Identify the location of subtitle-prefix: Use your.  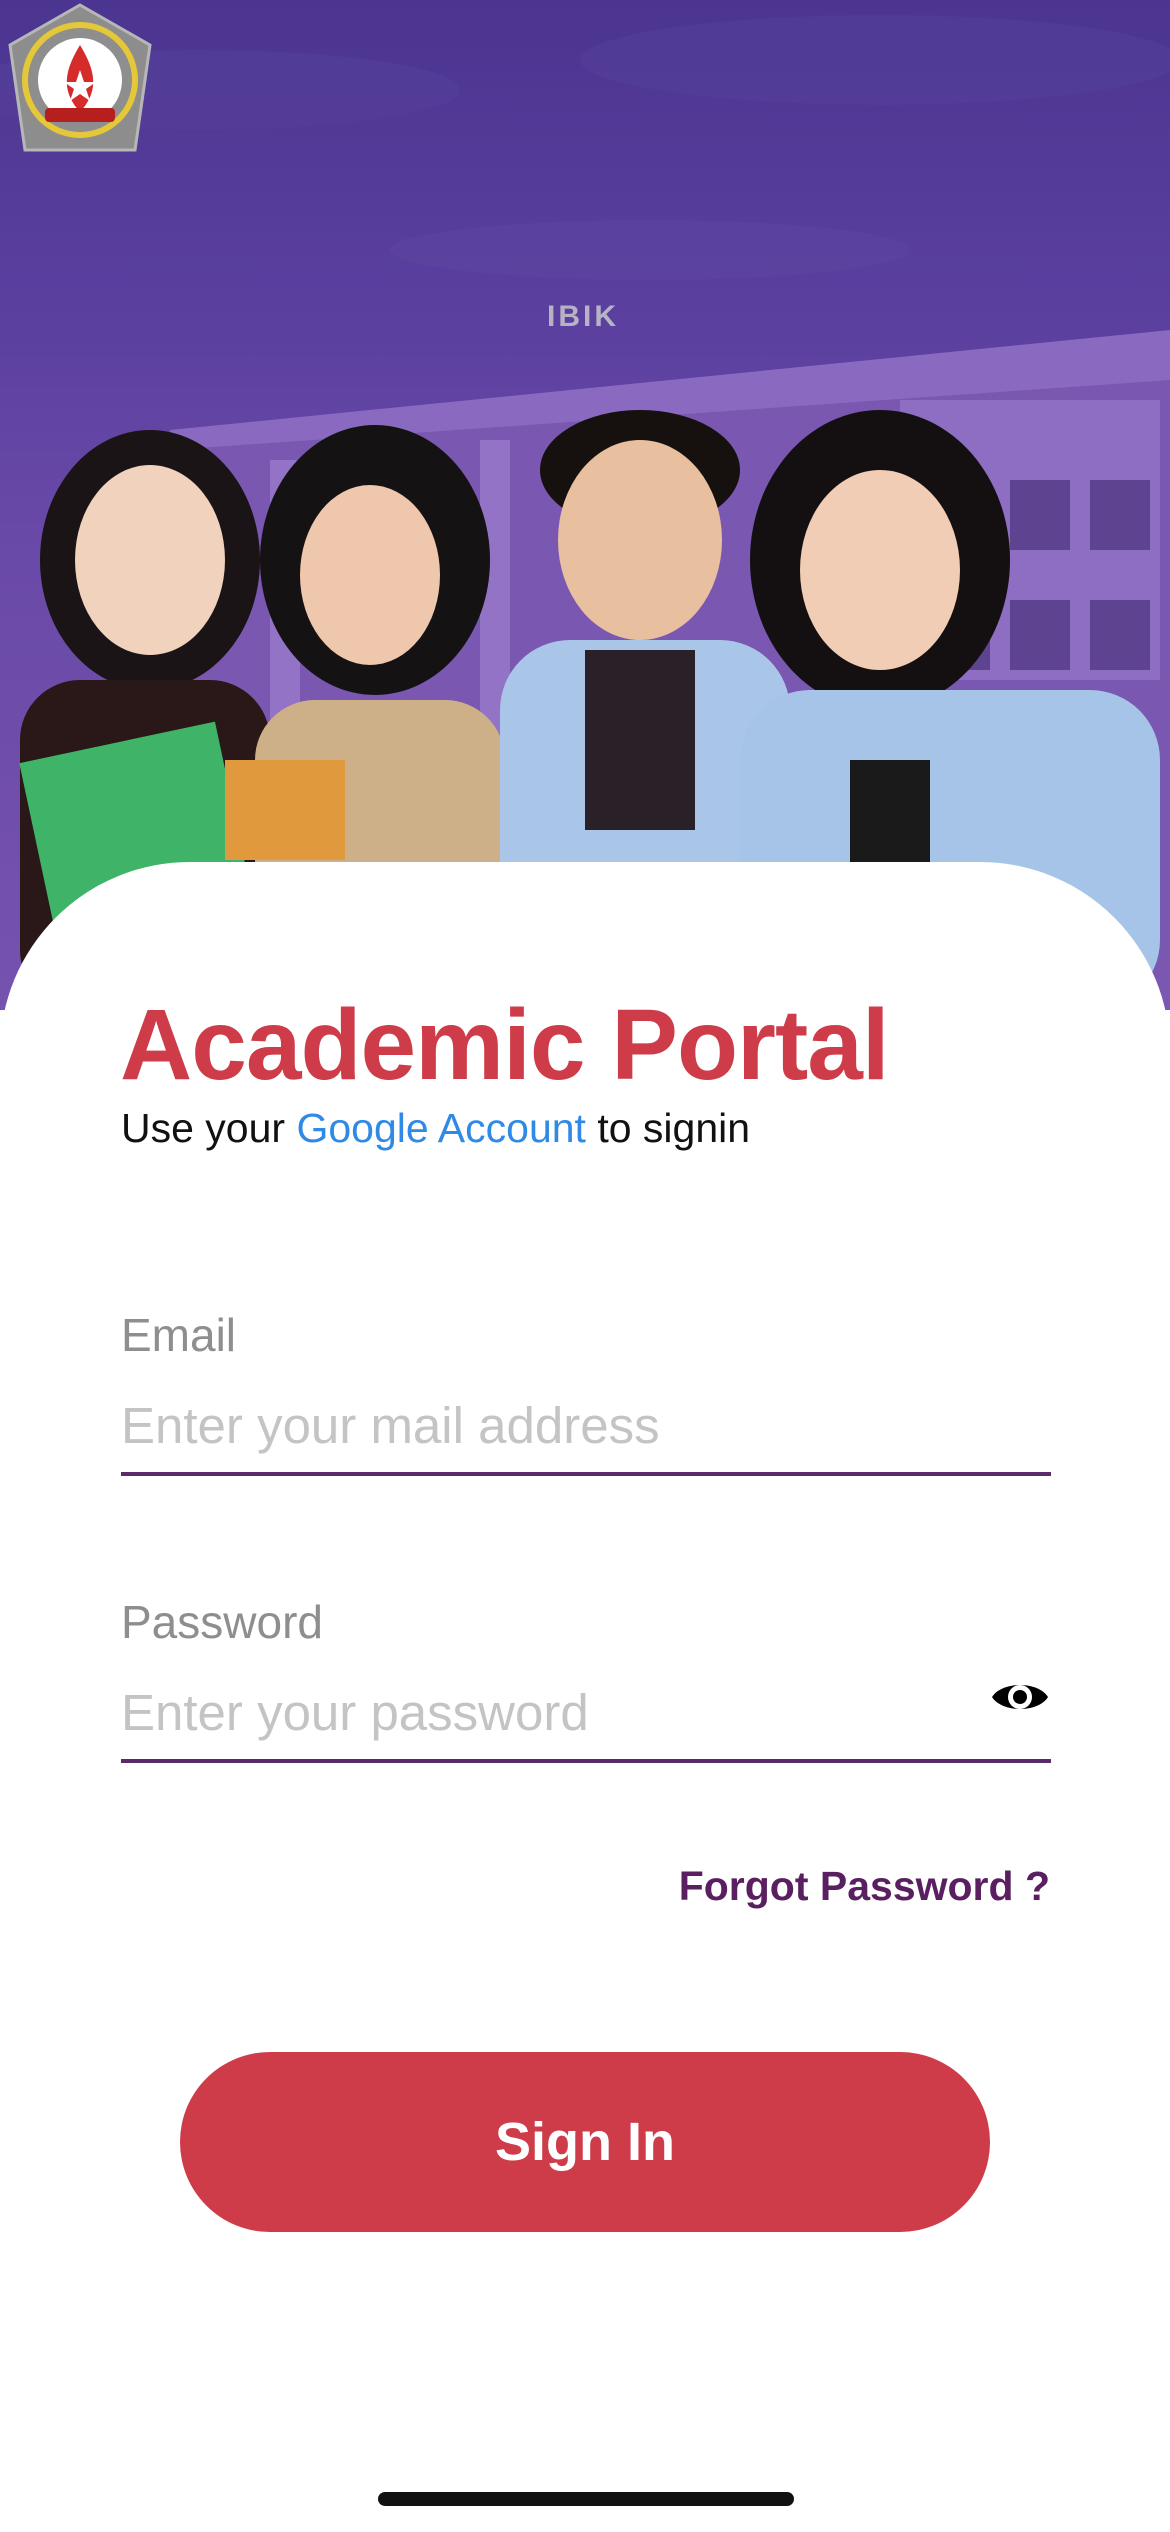
(209, 1128).